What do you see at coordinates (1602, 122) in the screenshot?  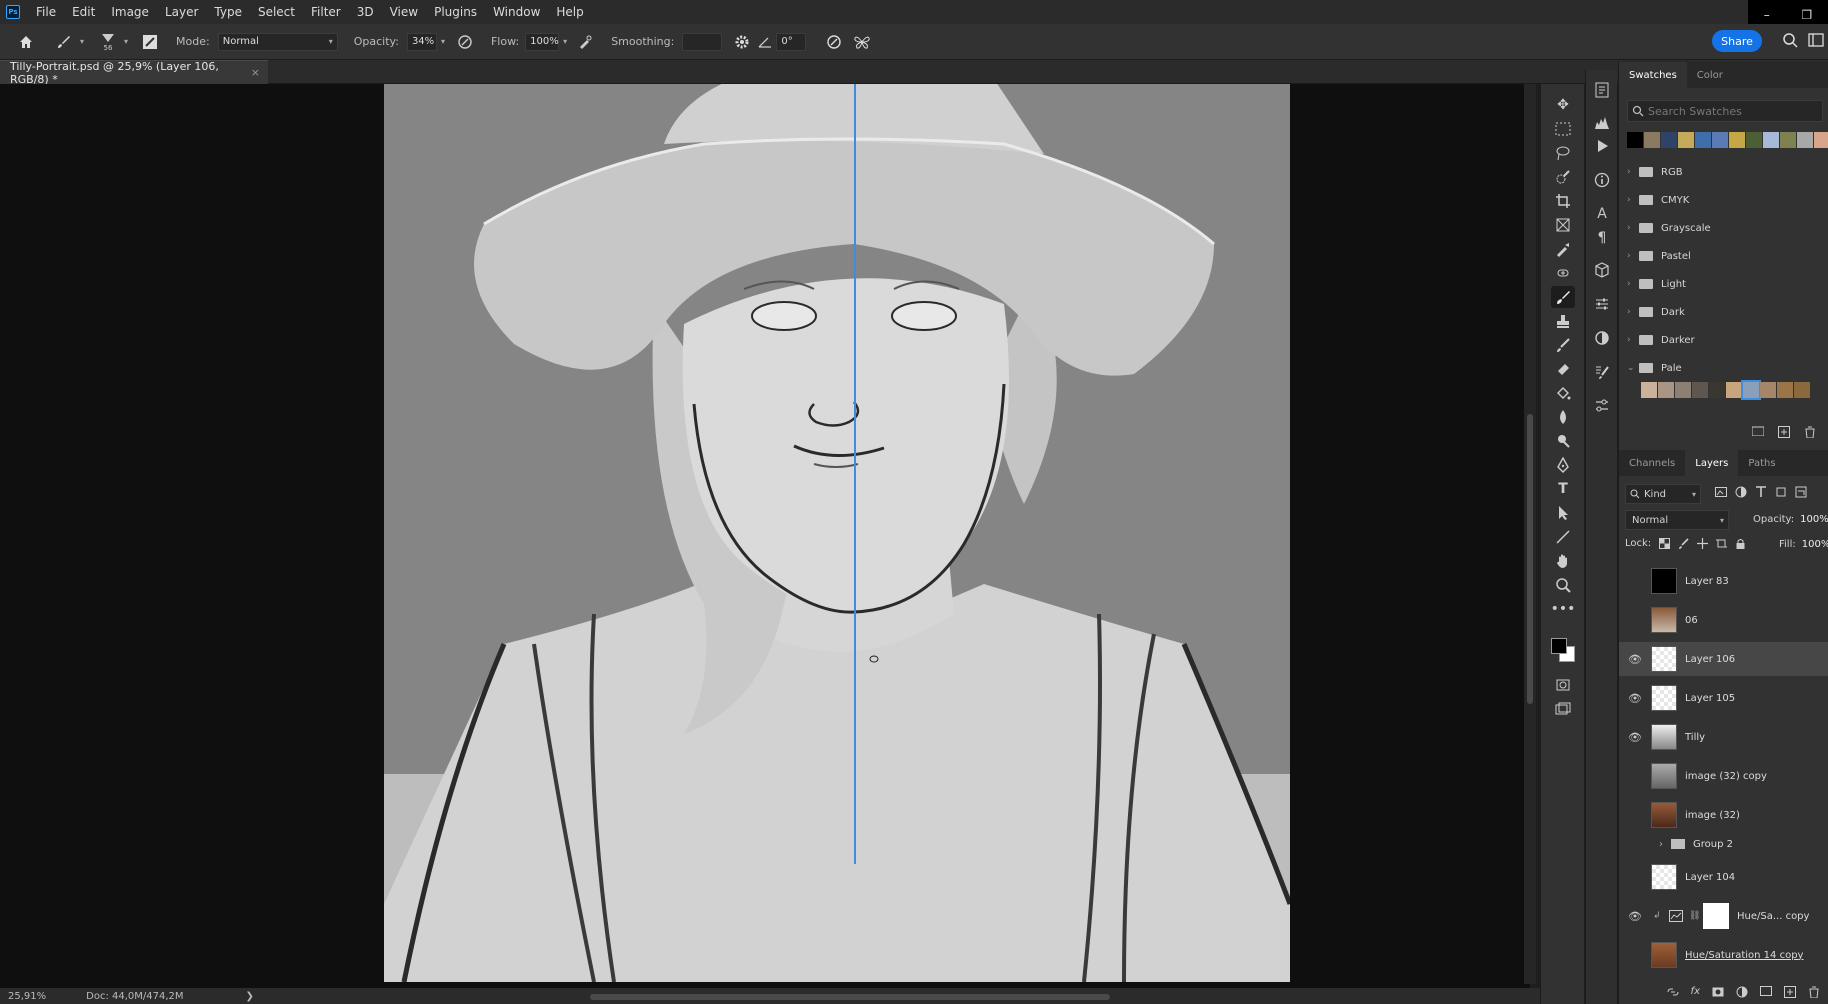 I see `histogram-icon` at bounding box center [1602, 122].